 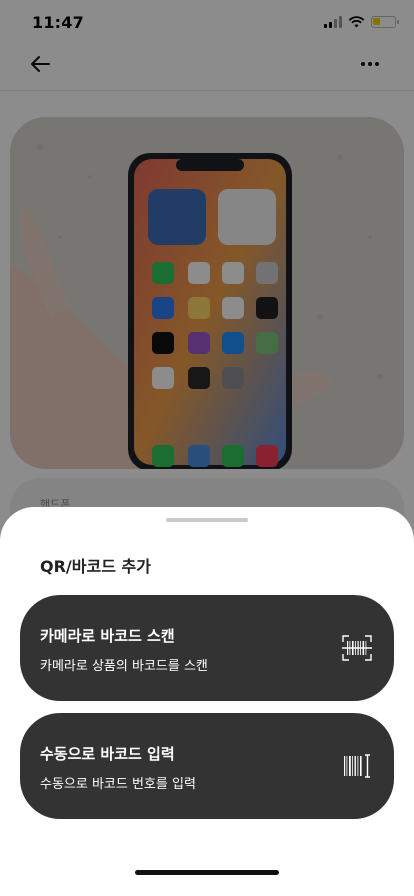 I want to click on sheet-title: QR/바코드 추가, so click(x=95, y=566).